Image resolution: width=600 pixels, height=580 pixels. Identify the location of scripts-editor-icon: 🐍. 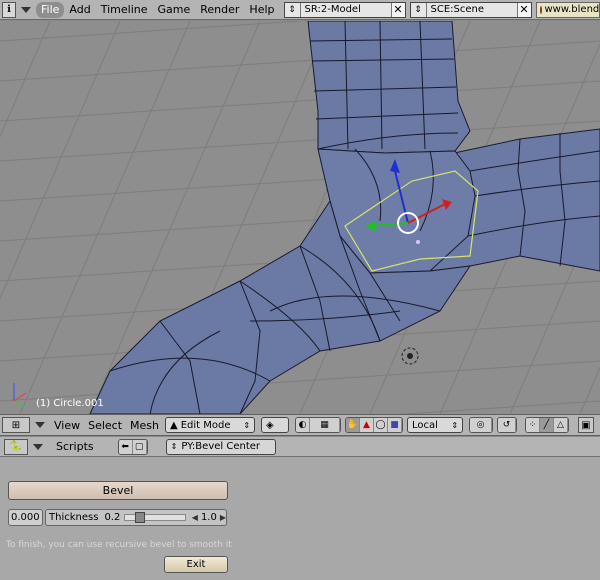
(16, 446).